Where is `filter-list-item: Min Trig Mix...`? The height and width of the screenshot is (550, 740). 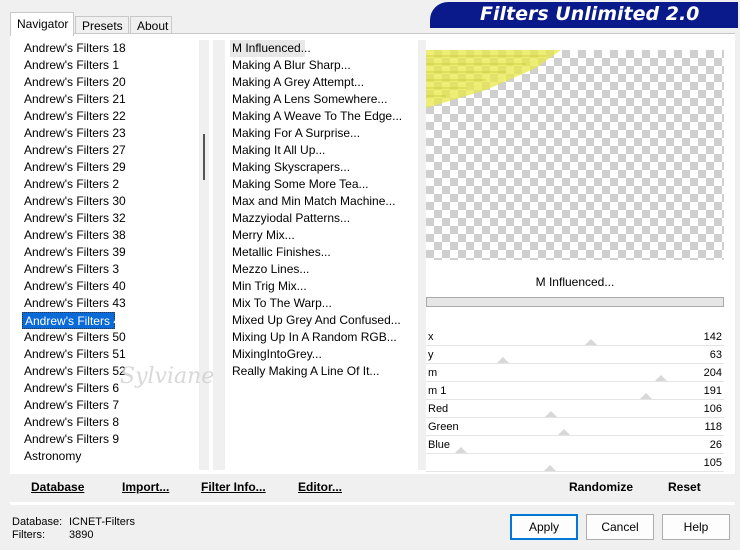 filter-list-item: Min Trig Mix... is located at coordinates (327, 286).